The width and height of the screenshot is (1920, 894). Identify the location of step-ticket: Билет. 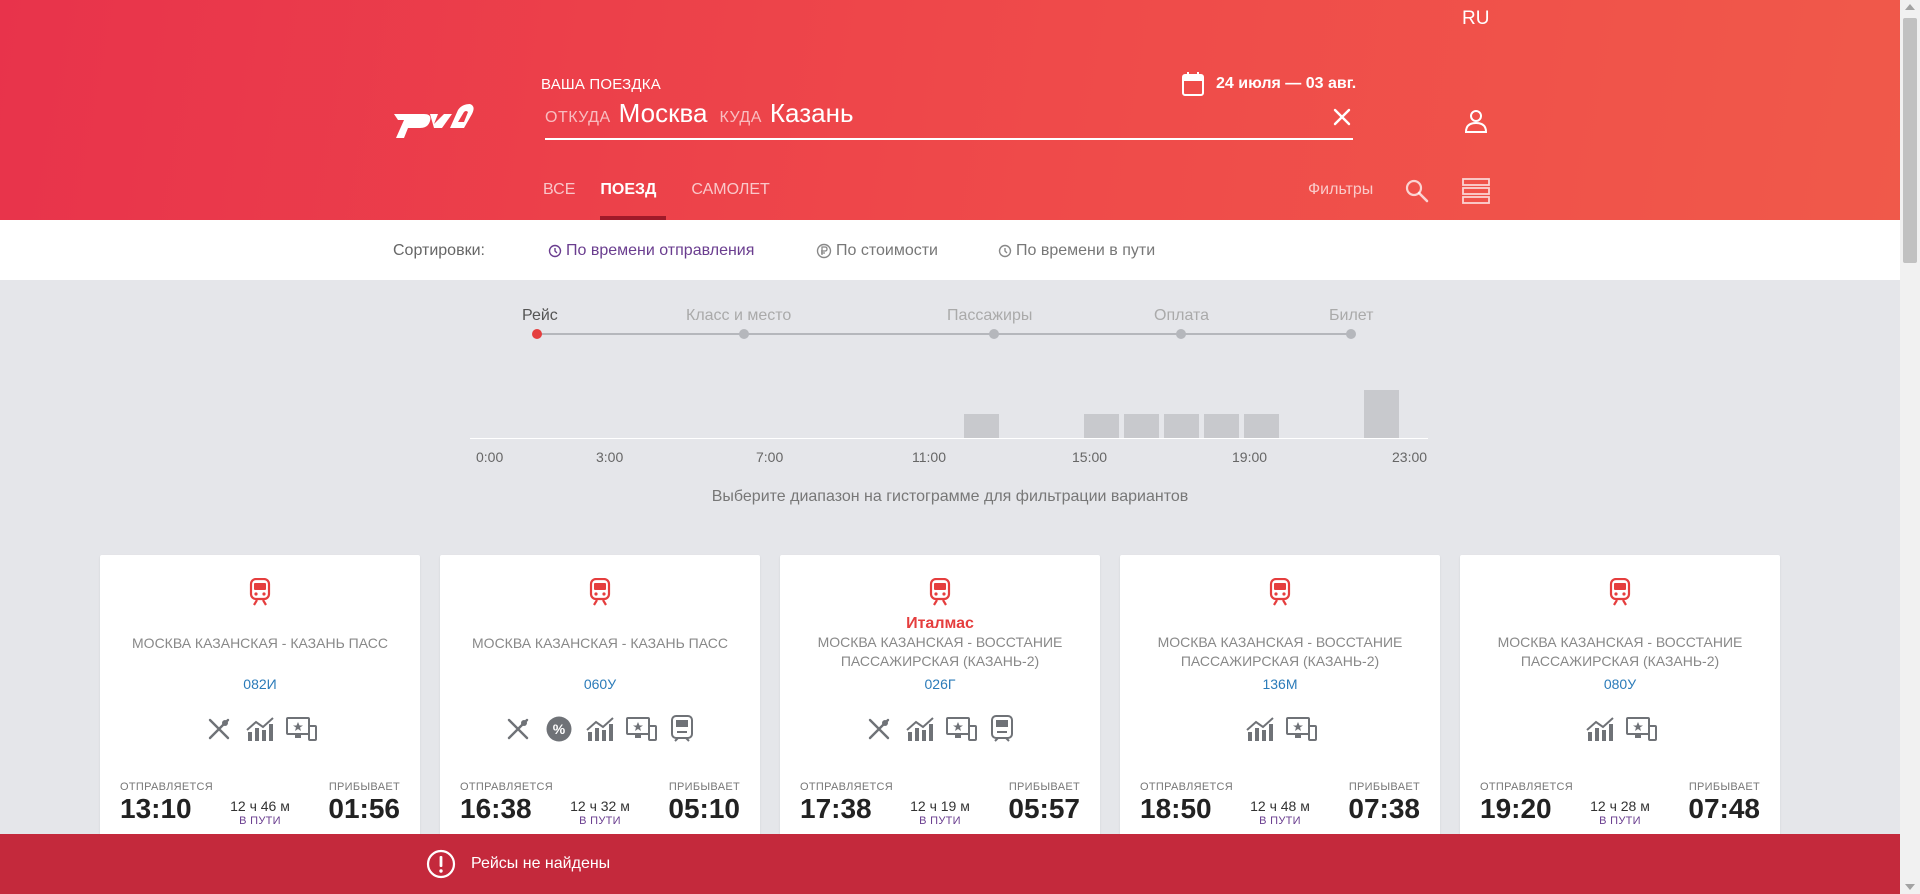
(1351, 315).